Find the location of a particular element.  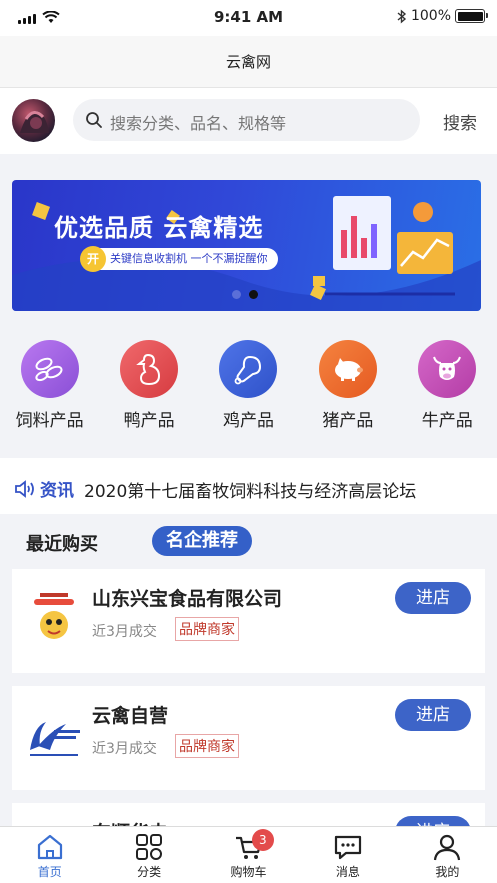

category-label: 猪产品 is located at coordinates (348, 421).